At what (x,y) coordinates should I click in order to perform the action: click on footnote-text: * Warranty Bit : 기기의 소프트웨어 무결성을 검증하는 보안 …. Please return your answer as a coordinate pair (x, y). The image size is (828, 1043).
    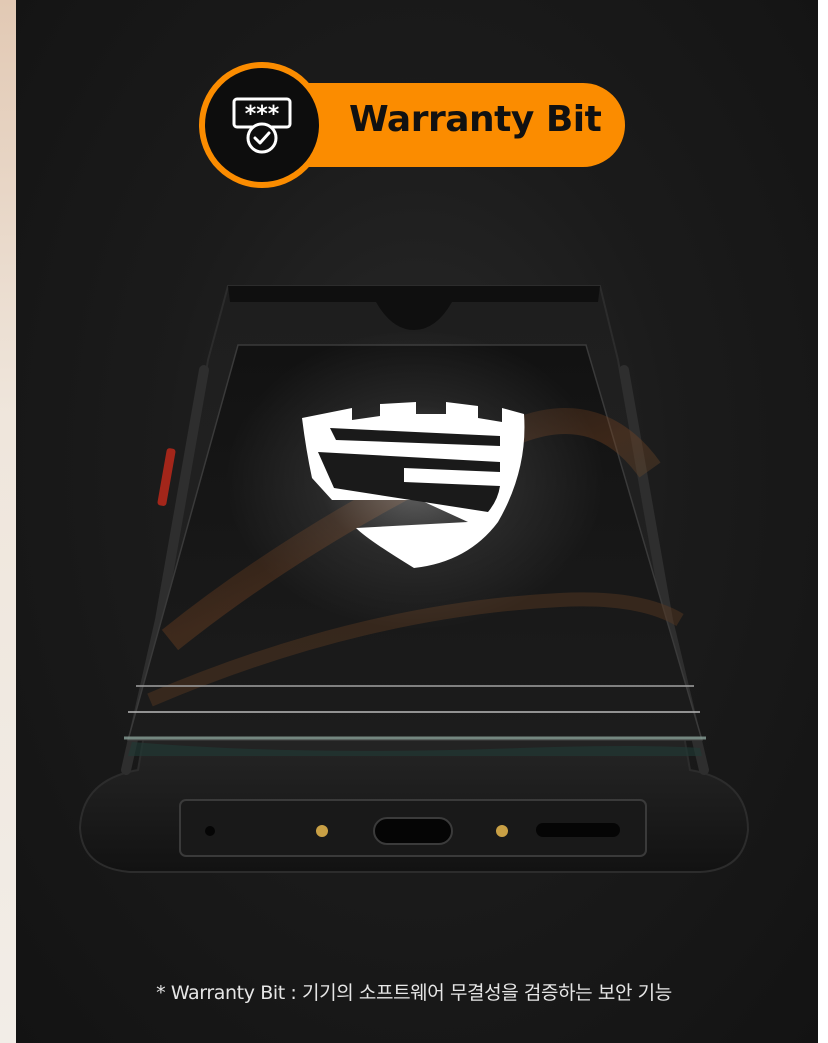
    Looking at the image, I should click on (414, 993).